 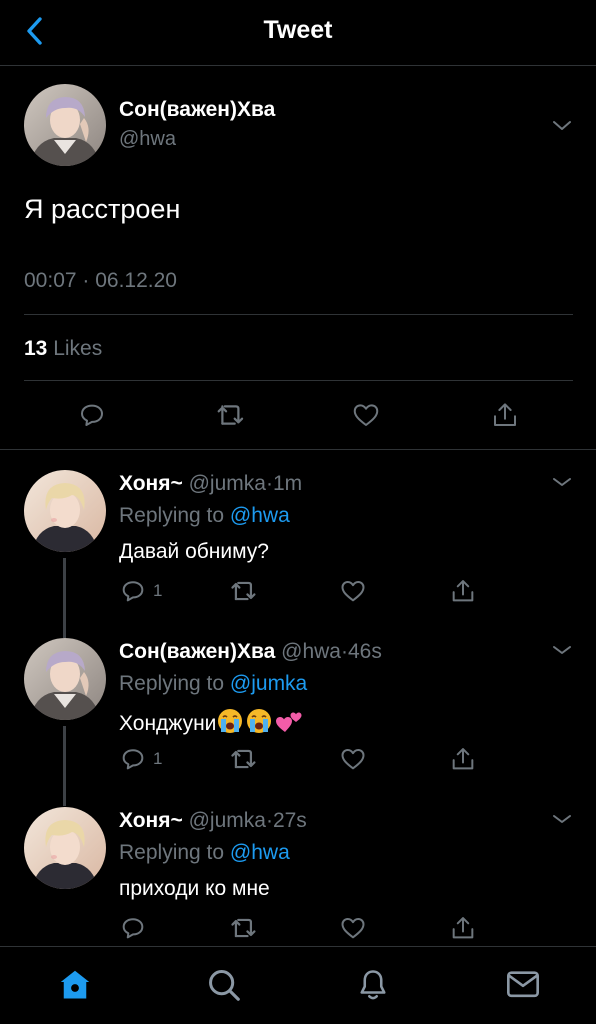 I want to click on tab-search, so click(x=224, y=985).